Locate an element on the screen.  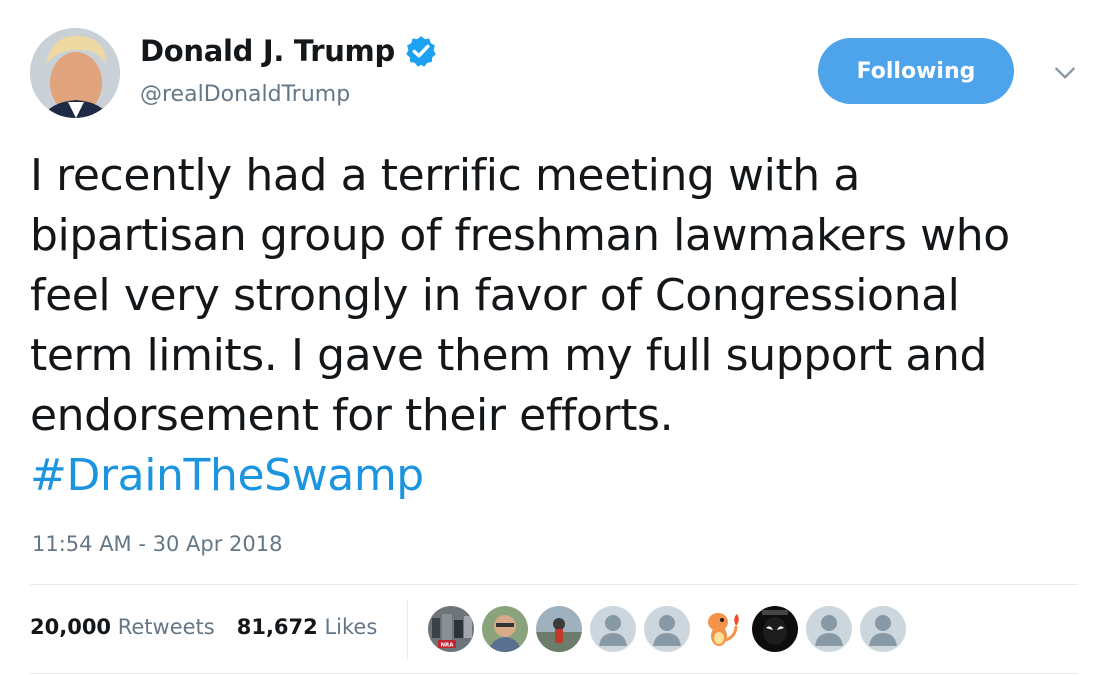
chevron-down-icon is located at coordinates (1065, 73).